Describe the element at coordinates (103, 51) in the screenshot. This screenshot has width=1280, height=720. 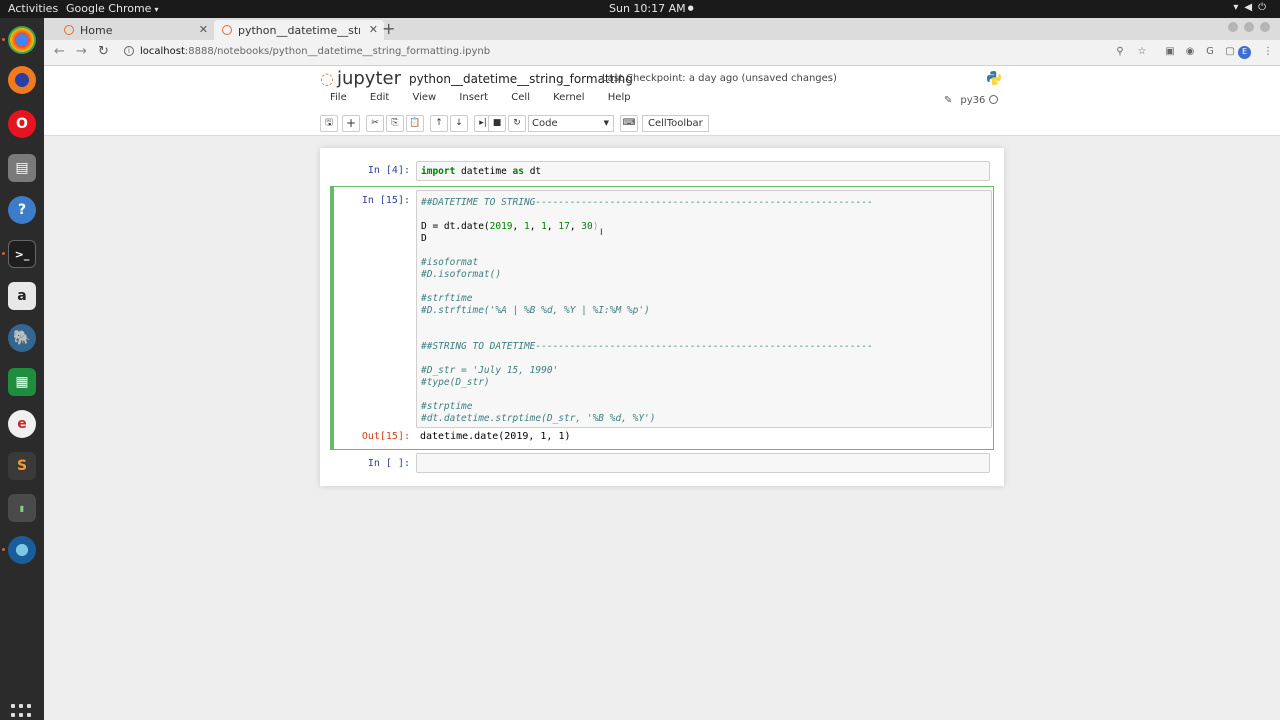
I see `reload-button: ↻` at that location.